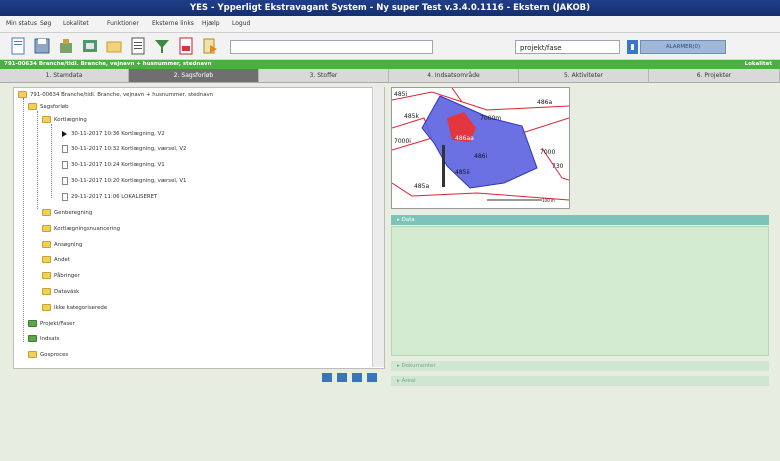 The image size is (780, 461). Describe the element at coordinates (490, 118) in the screenshot. I see `map-label: 7000m` at that location.